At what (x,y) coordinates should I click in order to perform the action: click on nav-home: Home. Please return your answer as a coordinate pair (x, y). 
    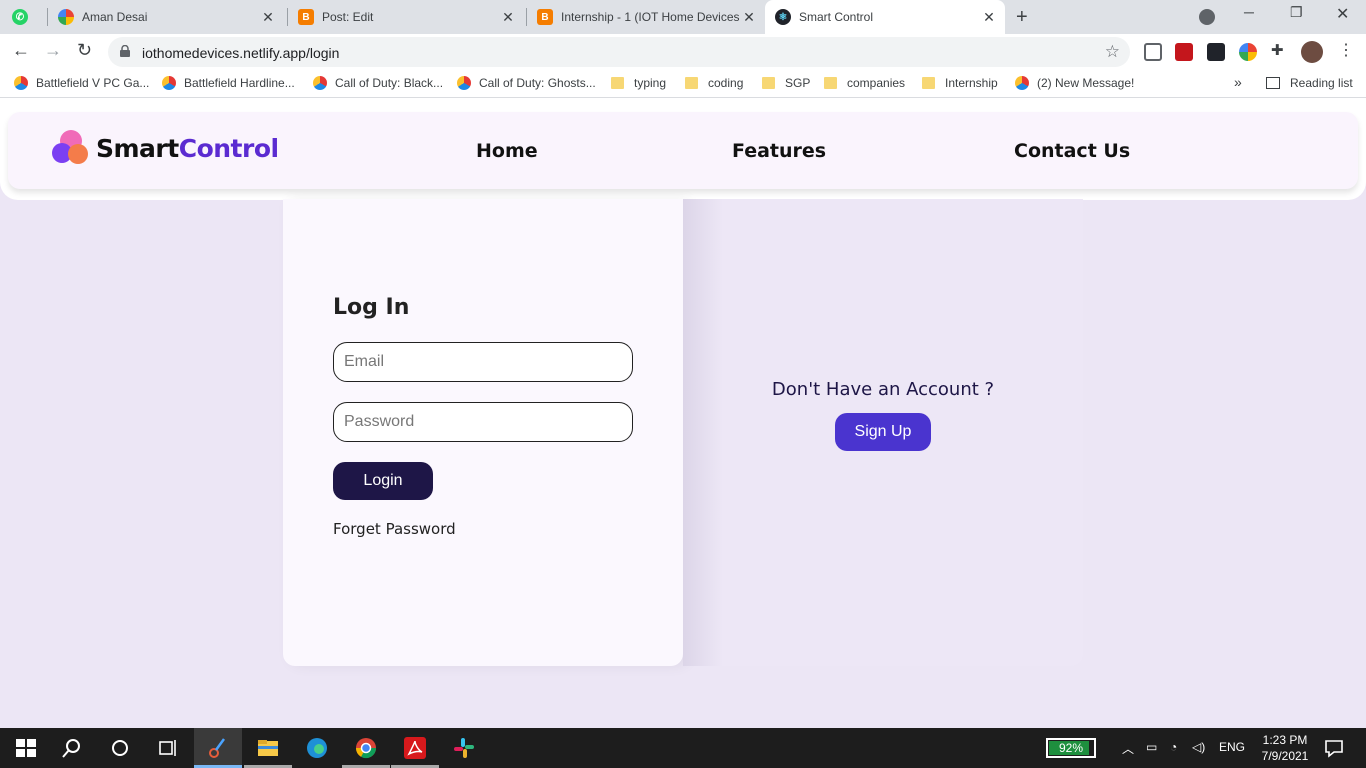
    Looking at the image, I should click on (507, 151).